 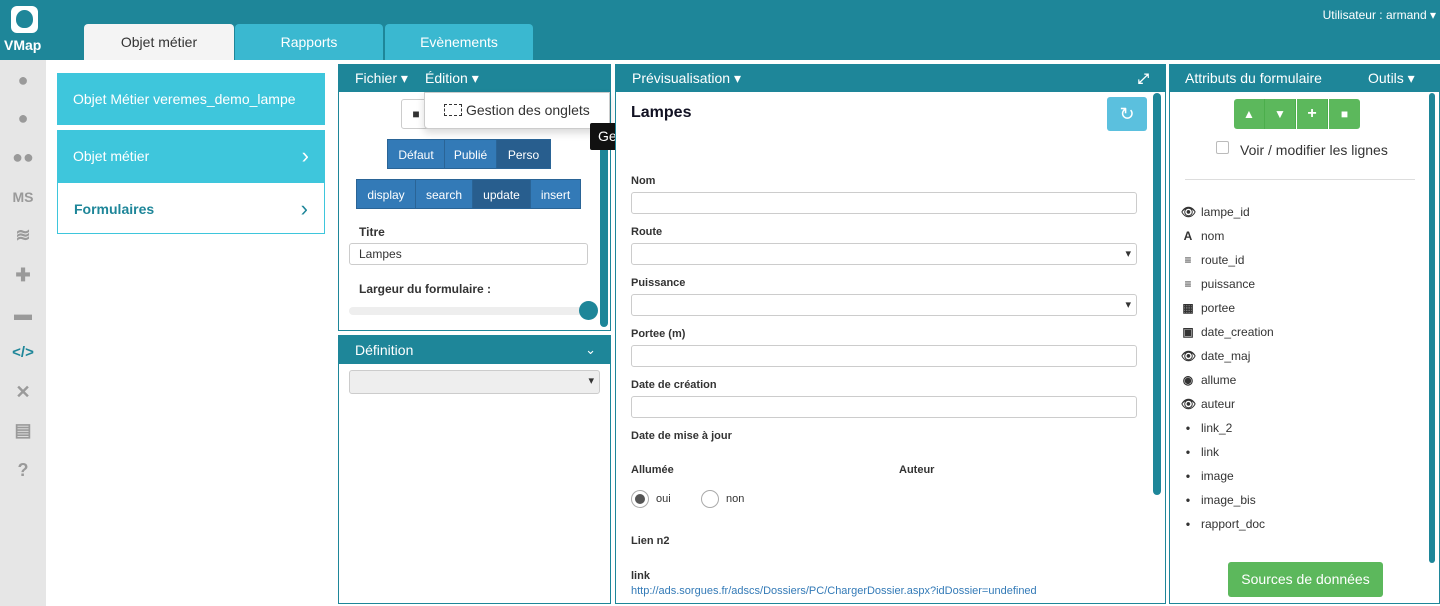 I want to click on attribute-name: nom, so click(x=1213, y=236).